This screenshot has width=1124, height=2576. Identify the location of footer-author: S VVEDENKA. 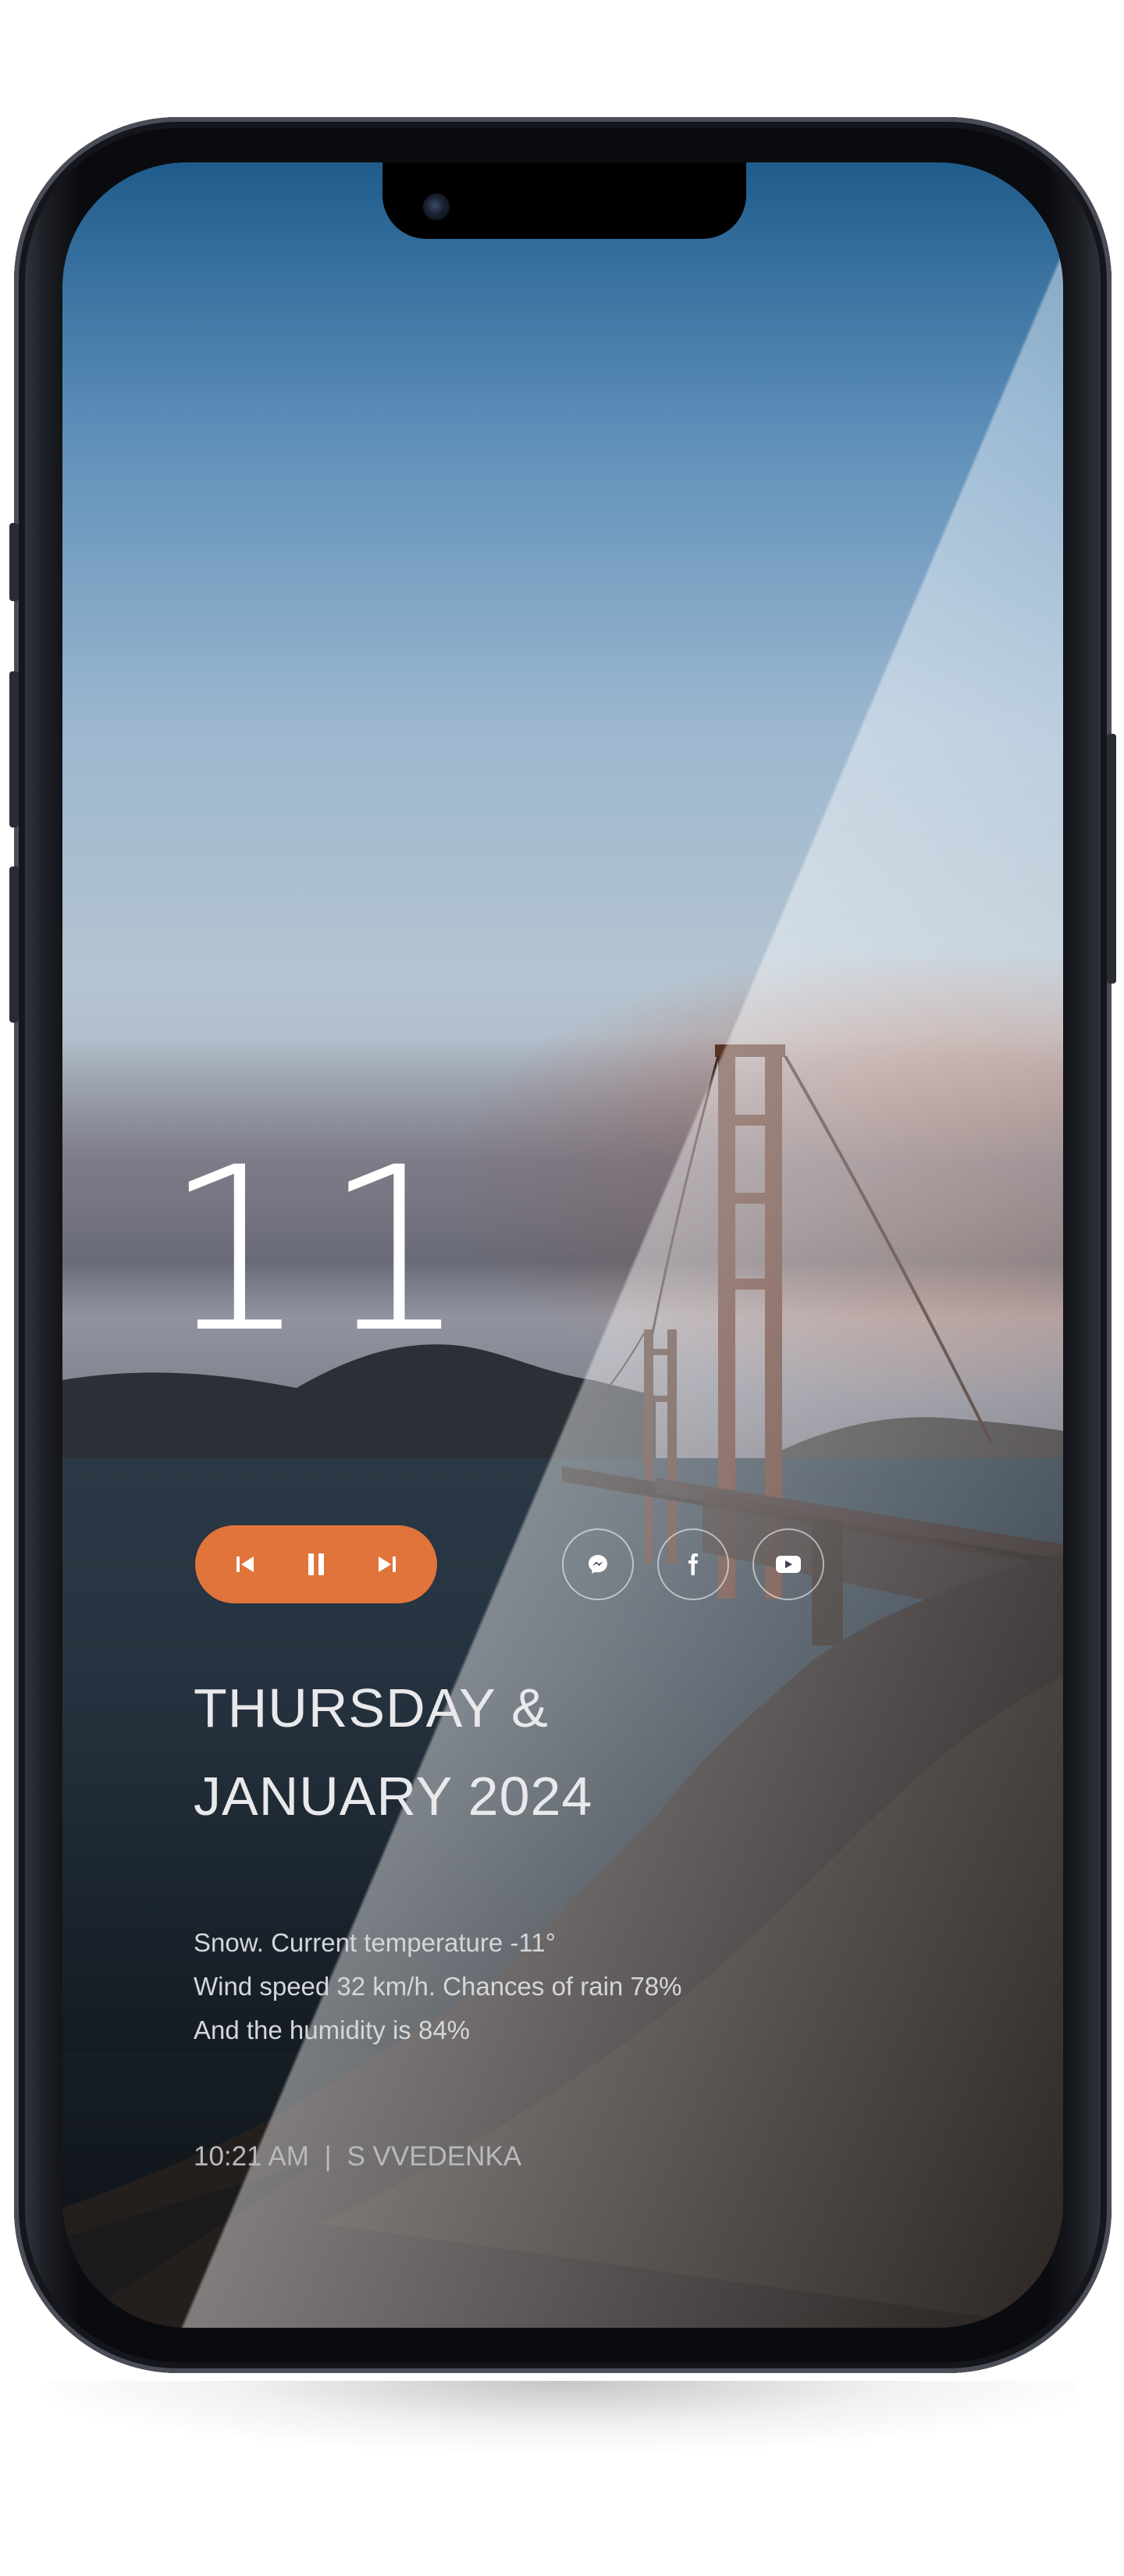
(435, 2156).